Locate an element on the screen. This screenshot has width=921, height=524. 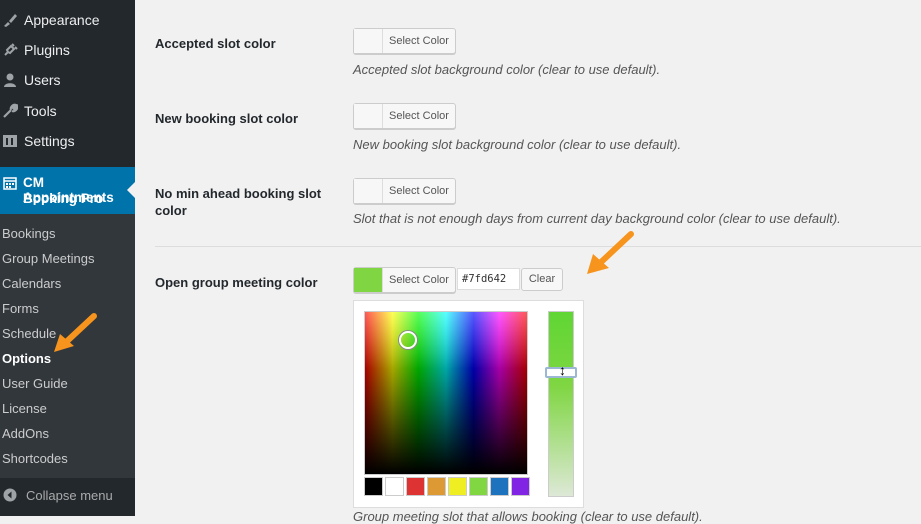
menu-item-tools: Tools is located at coordinates (67, 111).